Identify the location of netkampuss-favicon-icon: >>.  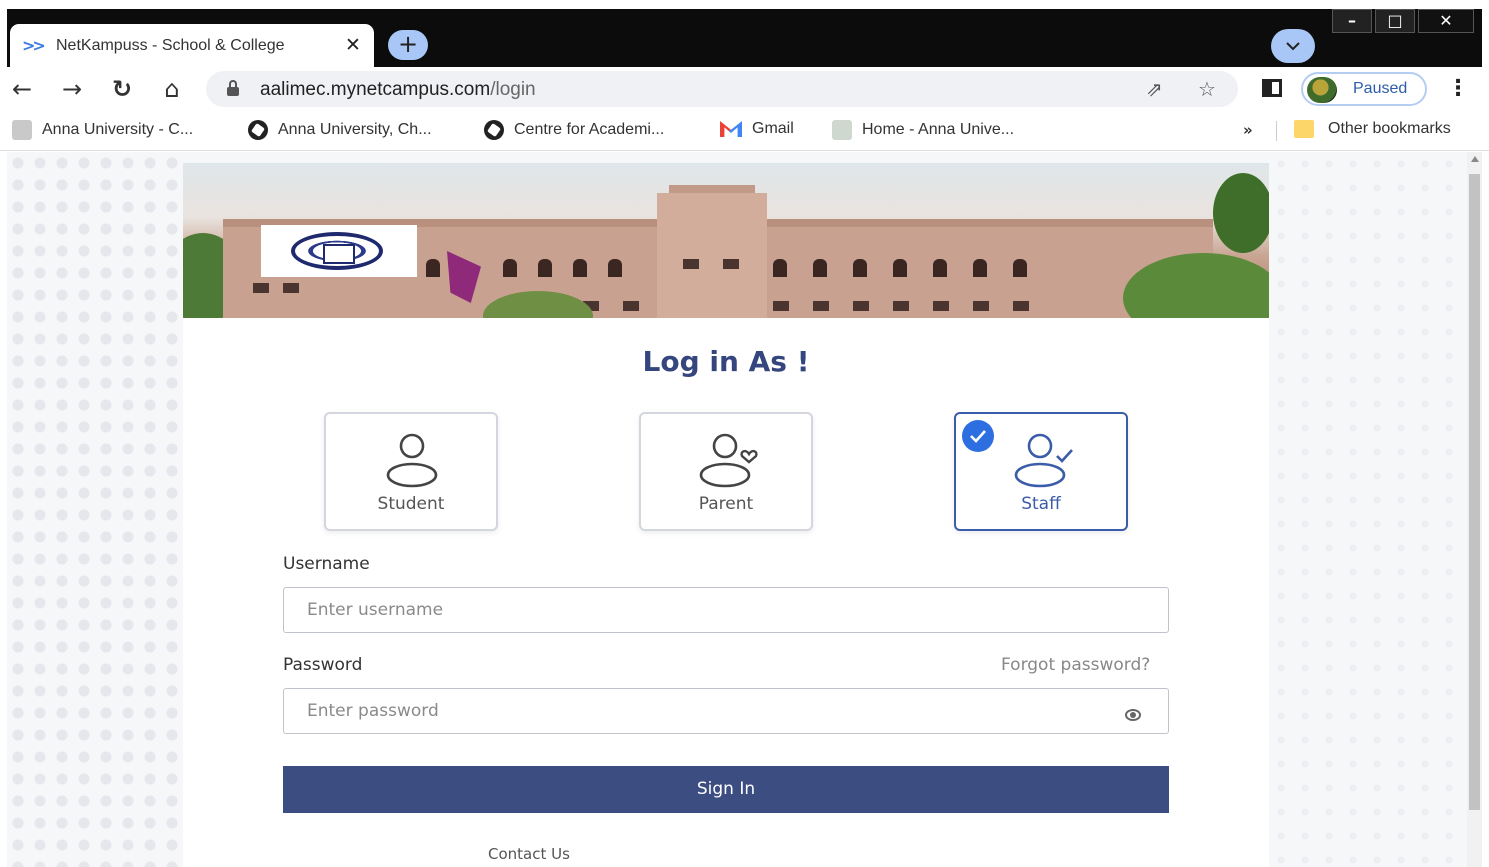
(34, 45).